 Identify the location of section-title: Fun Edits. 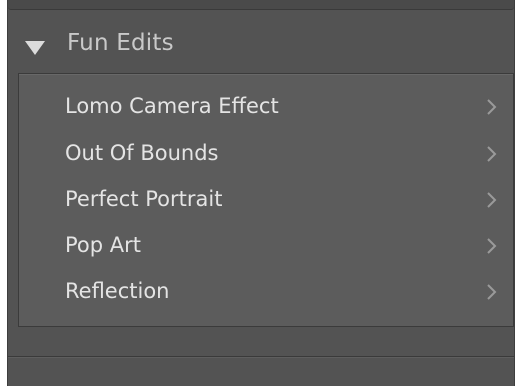
(120, 43).